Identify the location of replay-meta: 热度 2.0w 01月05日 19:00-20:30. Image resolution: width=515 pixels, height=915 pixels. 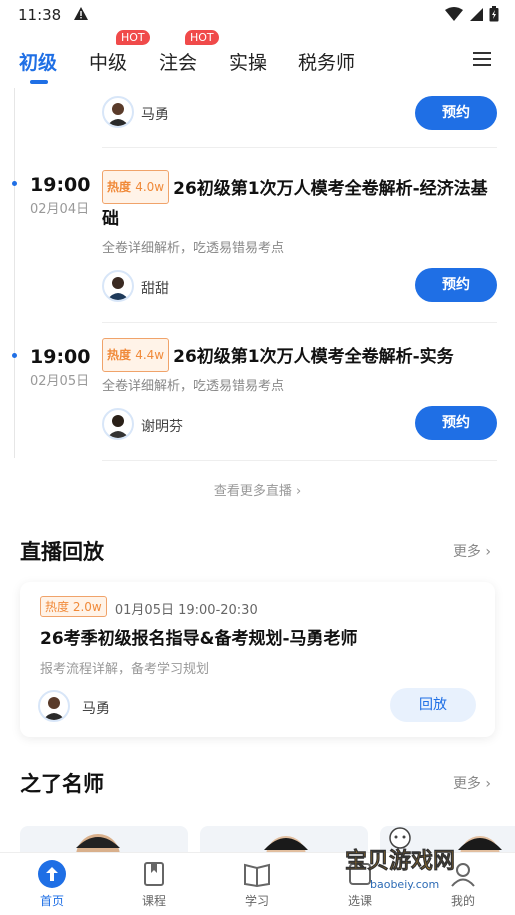
(149, 607).